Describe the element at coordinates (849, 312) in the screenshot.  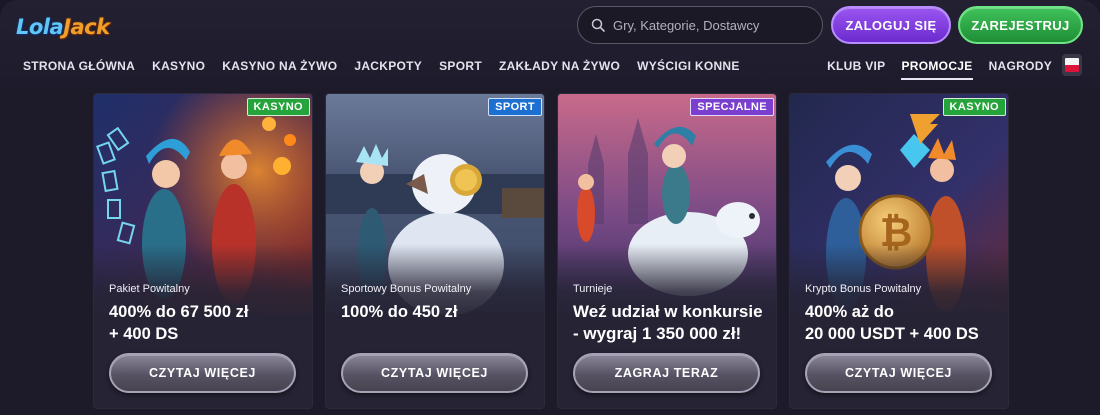
I see `promo-title-line1: 400% aż do` at that location.